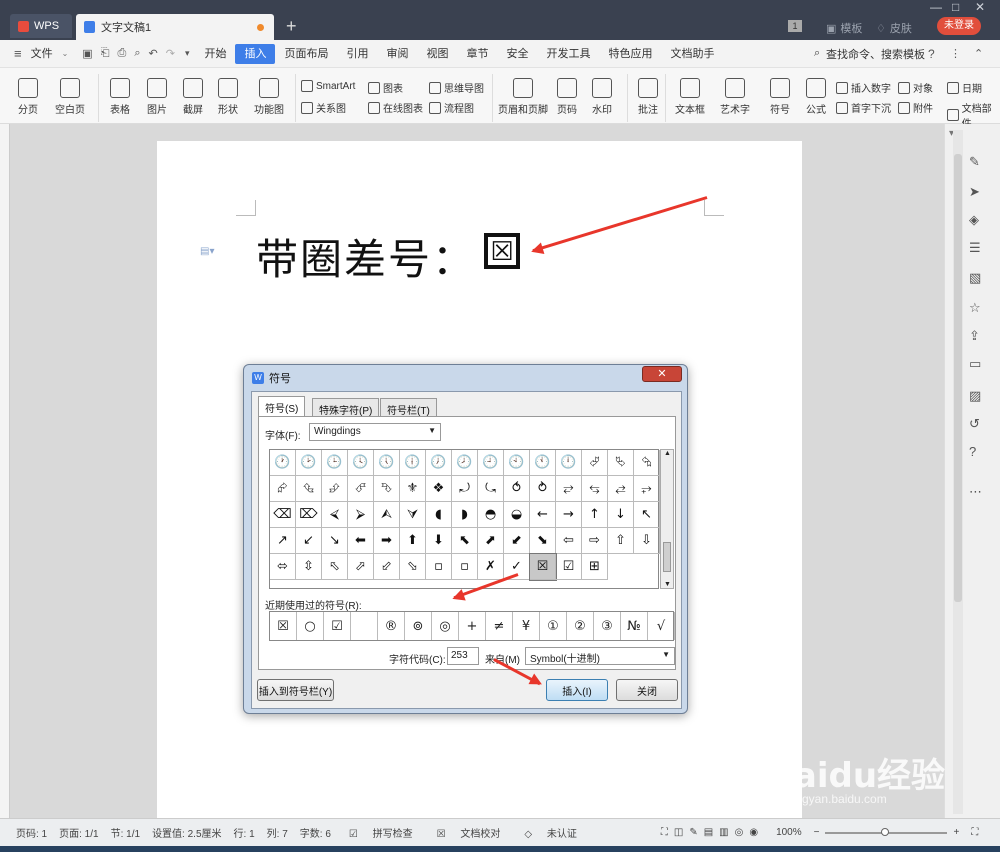 The width and height of the screenshot is (1000, 852). I want to click on symbol-cell: ⥁, so click(543, 489).